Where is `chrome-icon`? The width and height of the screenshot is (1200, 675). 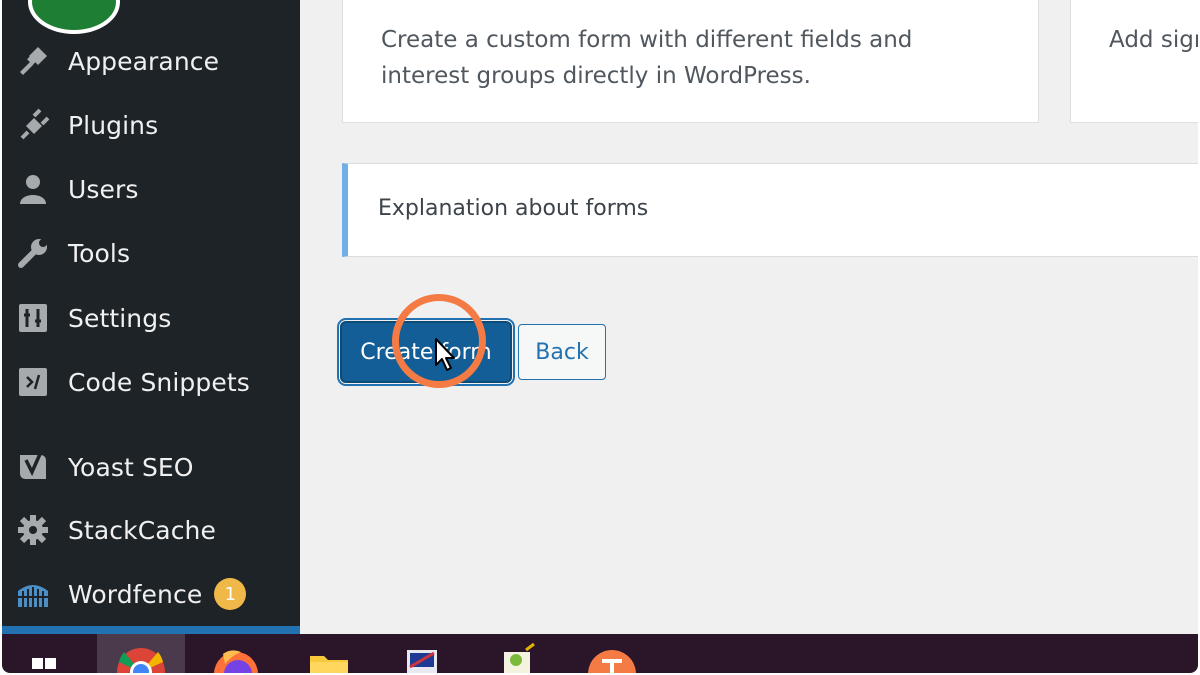 chrome-icon is located at coordinates (141, 653).